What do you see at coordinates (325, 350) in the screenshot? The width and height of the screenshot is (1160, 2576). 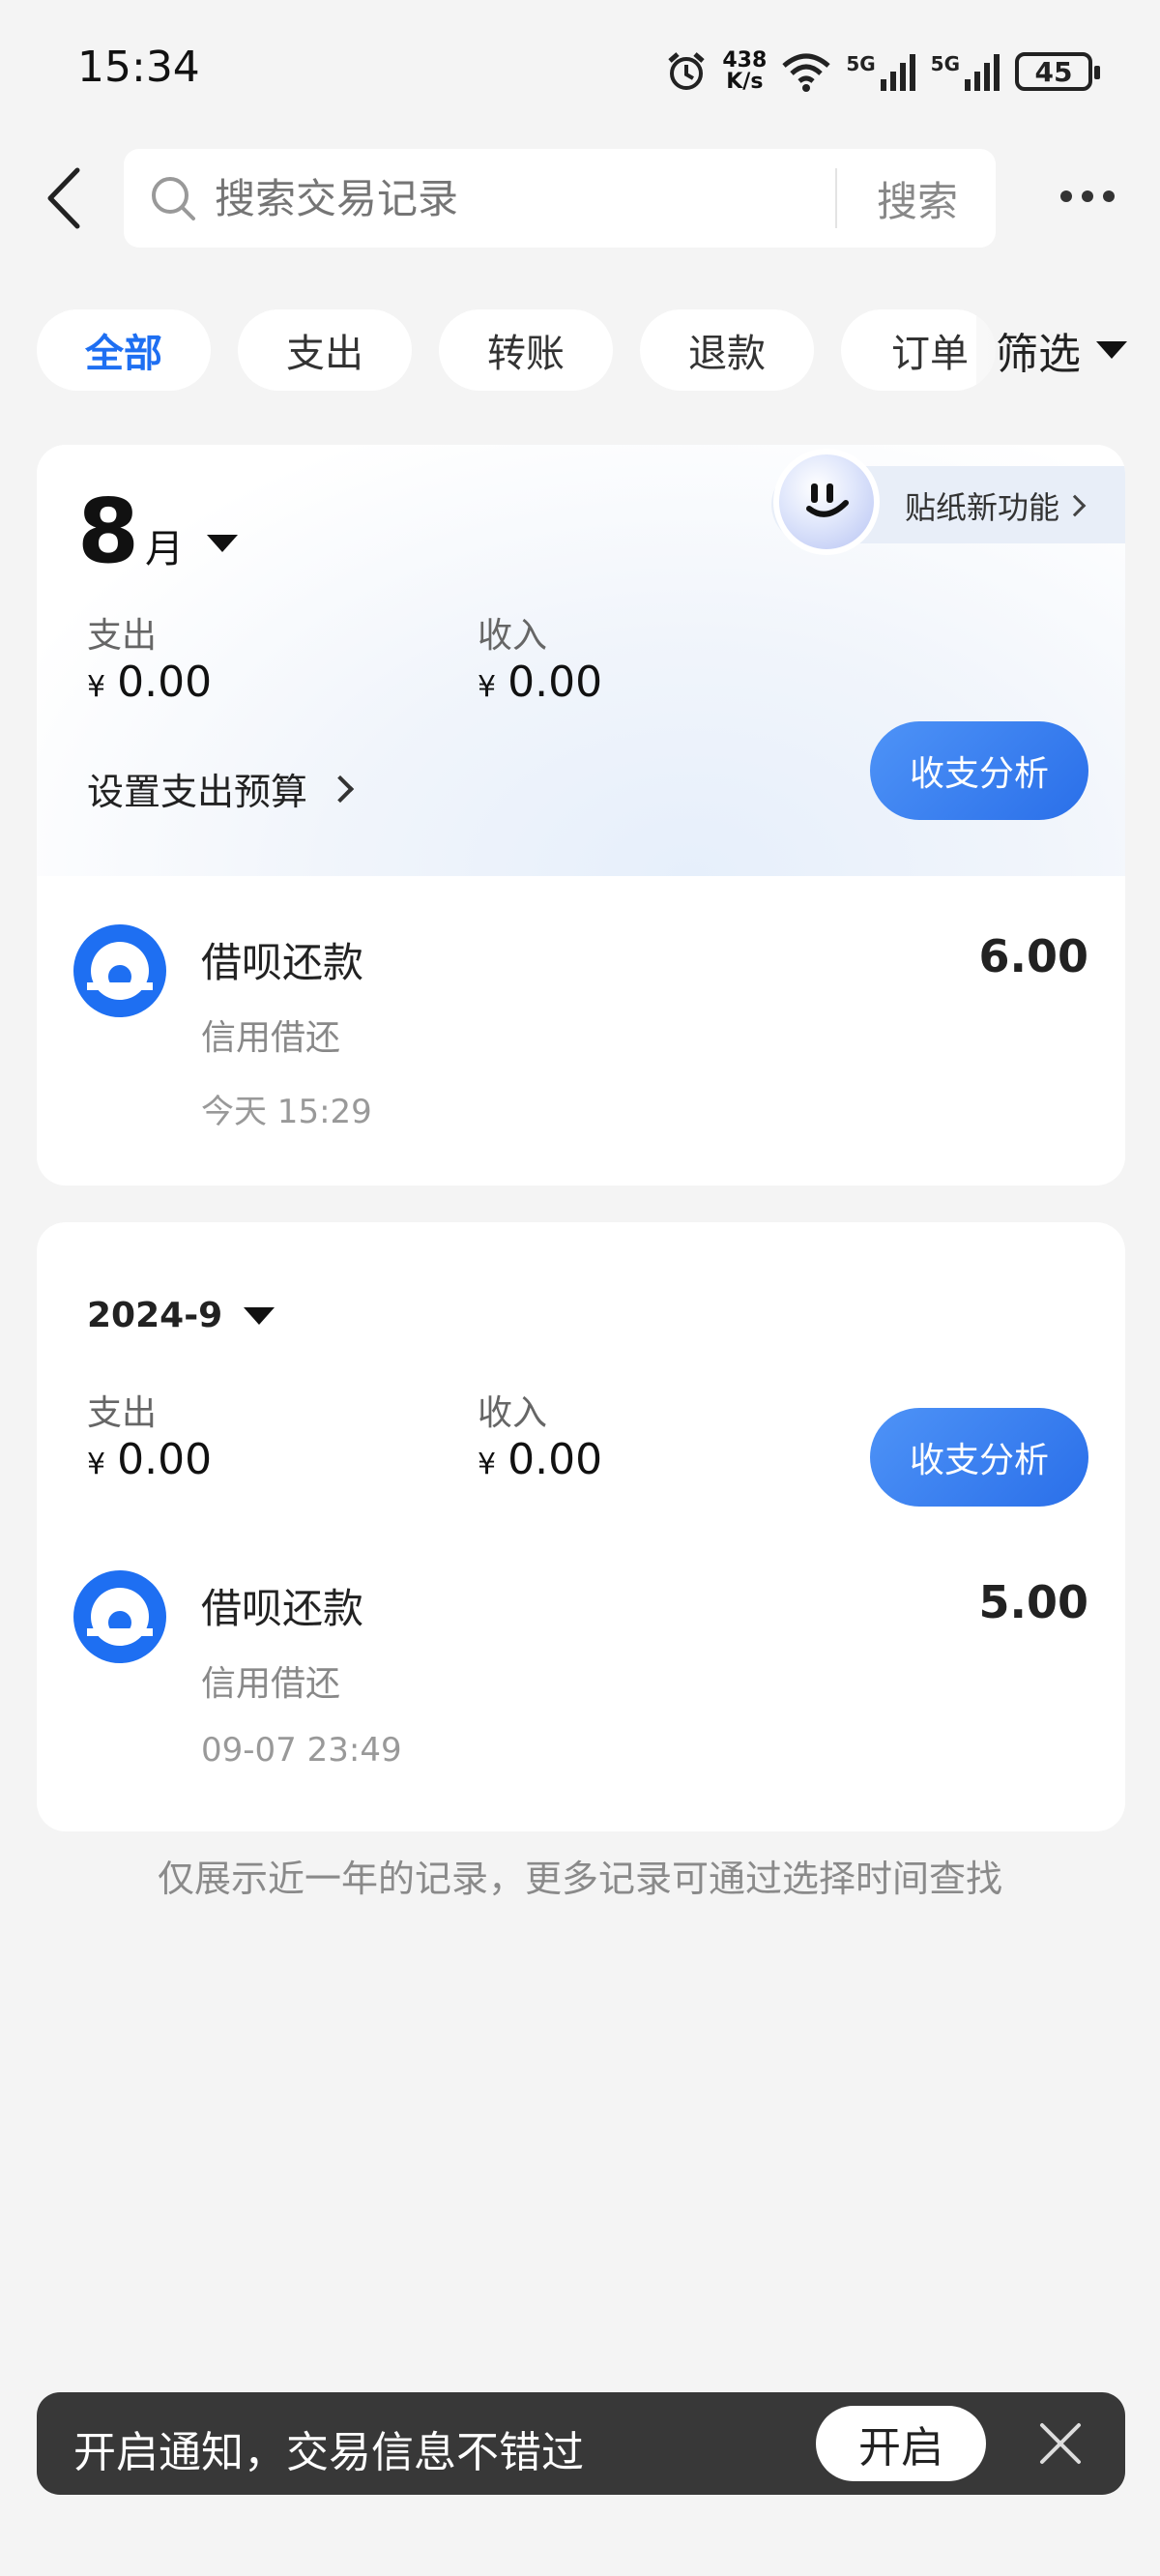 I see `tab-expense: 支出` at bounding box center [325, 350].